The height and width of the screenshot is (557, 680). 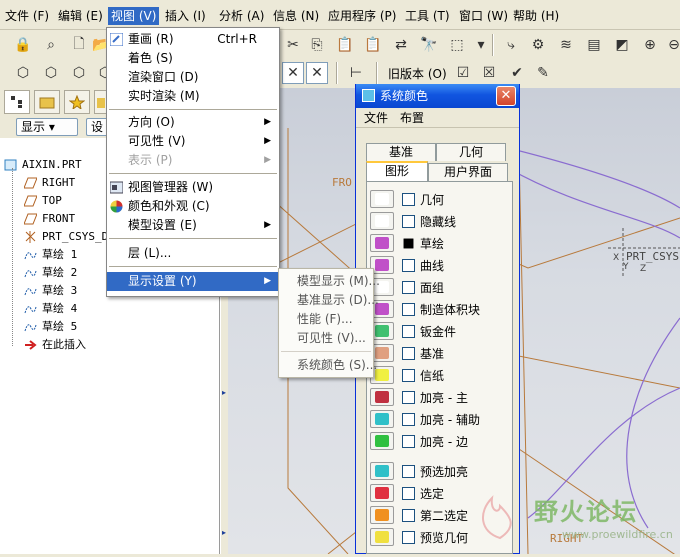 I want to click on tab-datum: 基准, so click(x=401, y=152).